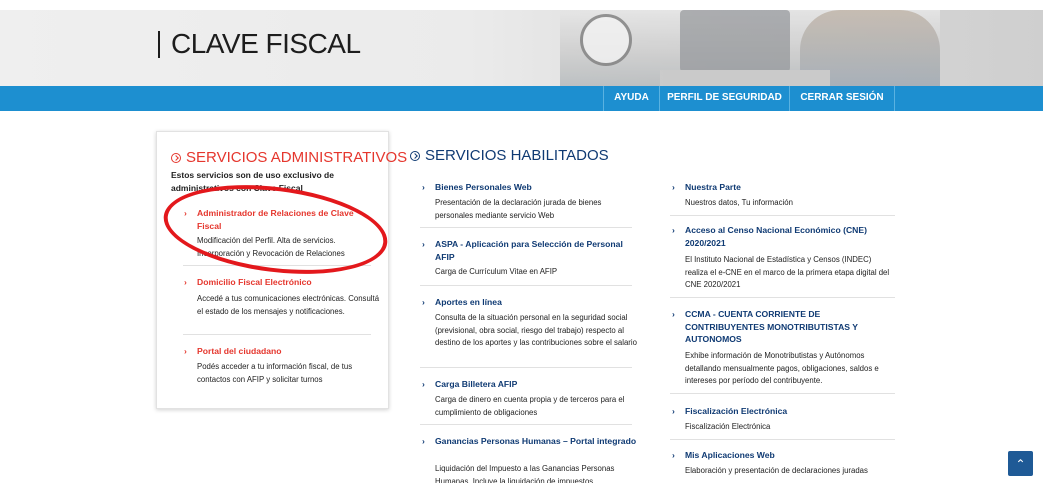 The width and height of the screenshot is (1043, 483). I want to click on nav-perfil-seguridad: PERFIL DE SEGURIDAD, so click(724, 98).